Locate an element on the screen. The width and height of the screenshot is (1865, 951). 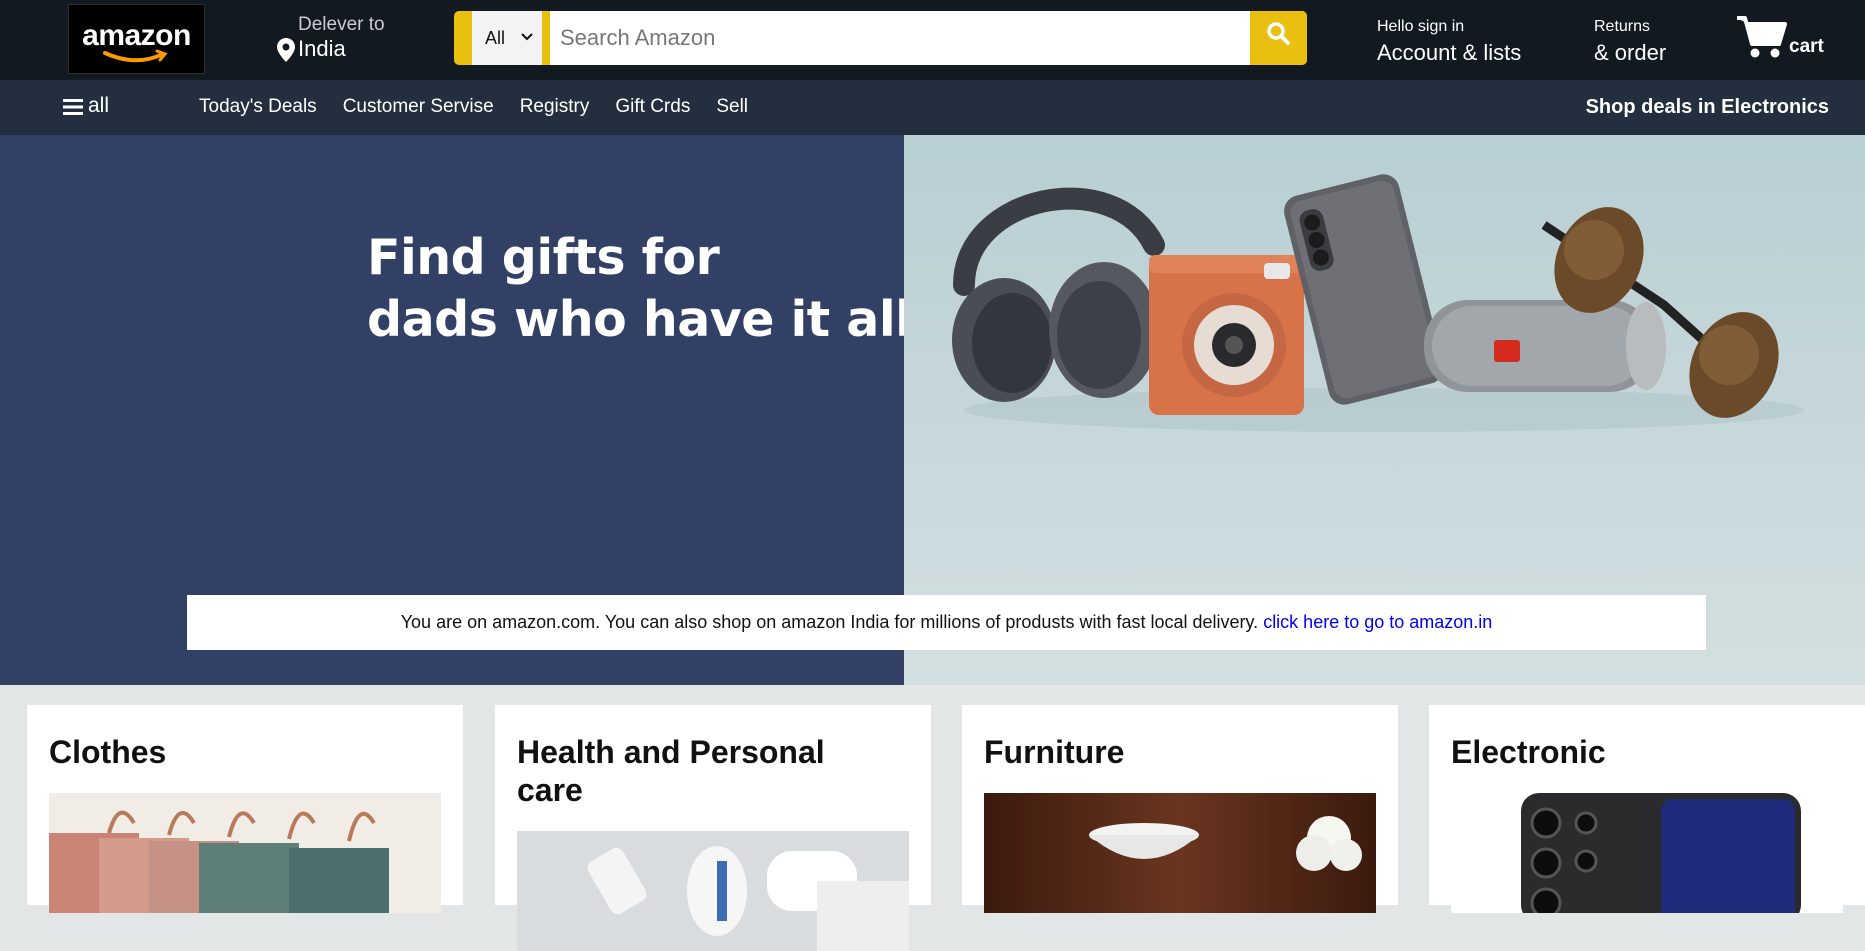
top-navbar: amazon Delever to India All Hello is located at coordinates (932, 40).